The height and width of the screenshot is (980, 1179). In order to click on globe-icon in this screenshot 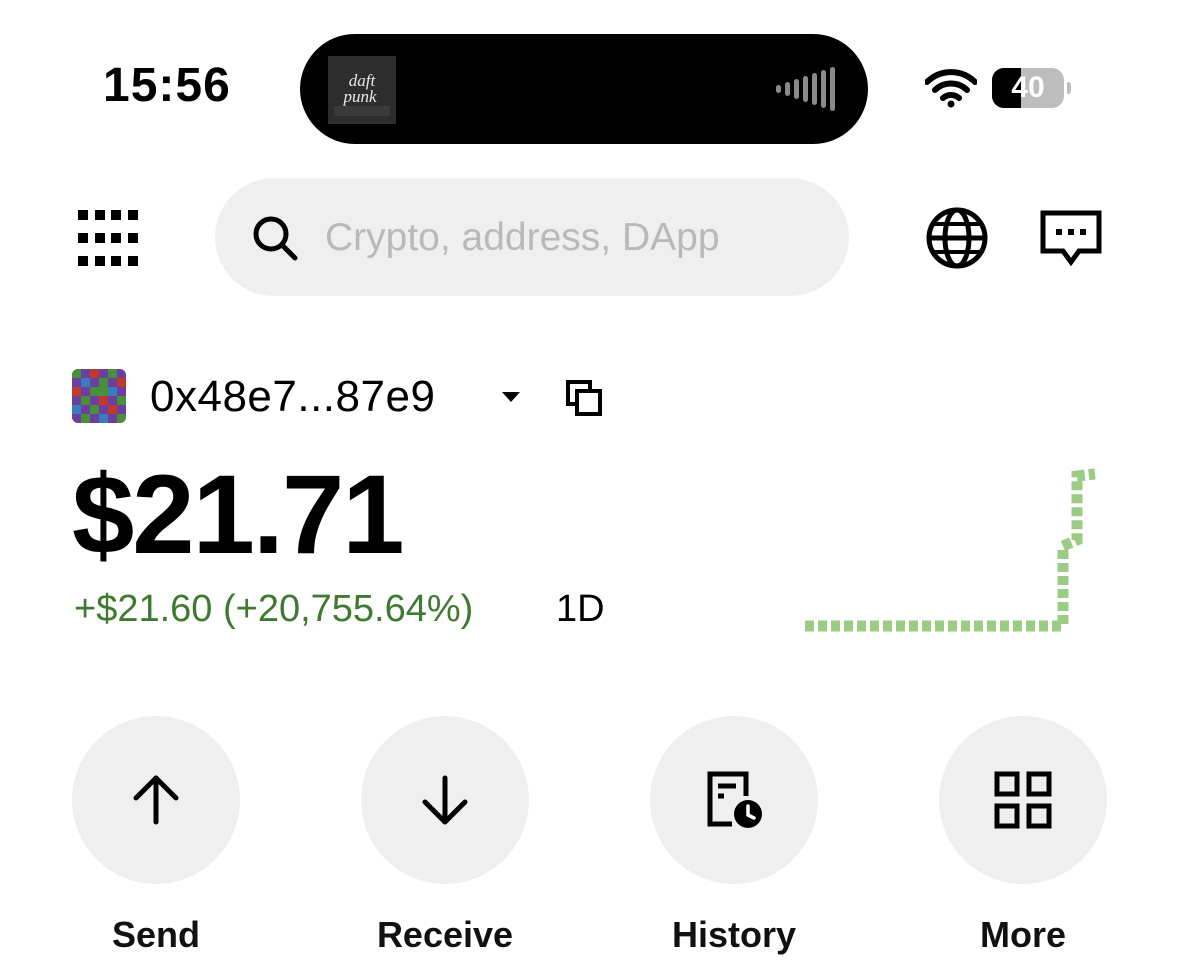, I will do `click(957, 238)`.